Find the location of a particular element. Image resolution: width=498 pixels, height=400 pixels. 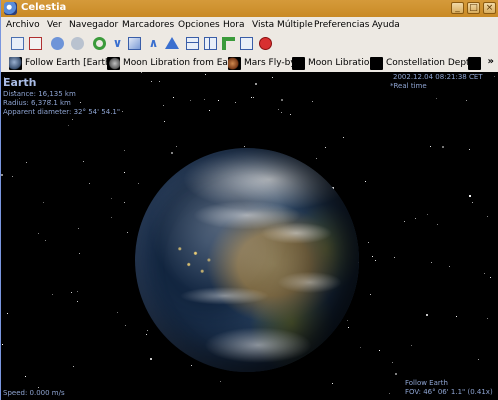

hud-time-mode-text: Real time is located at coordinates (410, 86).